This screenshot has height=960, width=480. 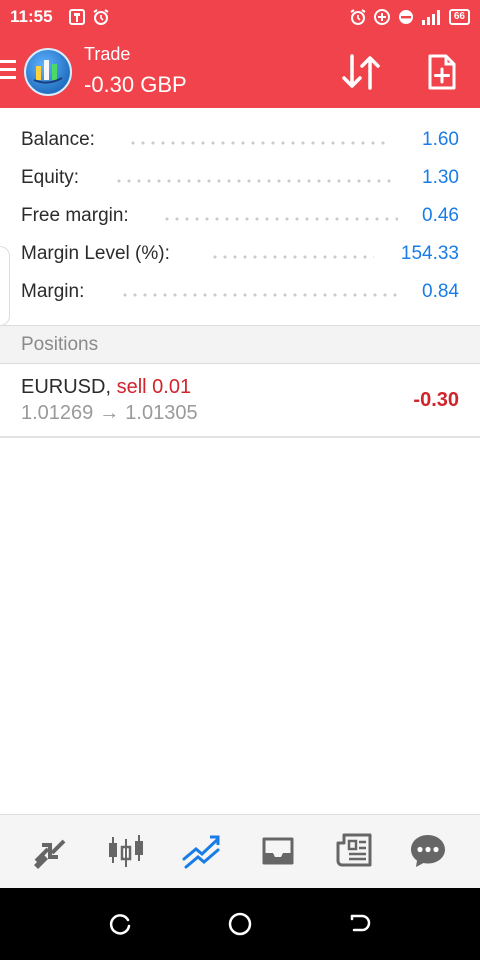 I want to click on equity-value: 1.30, so click(x=440, y=177).